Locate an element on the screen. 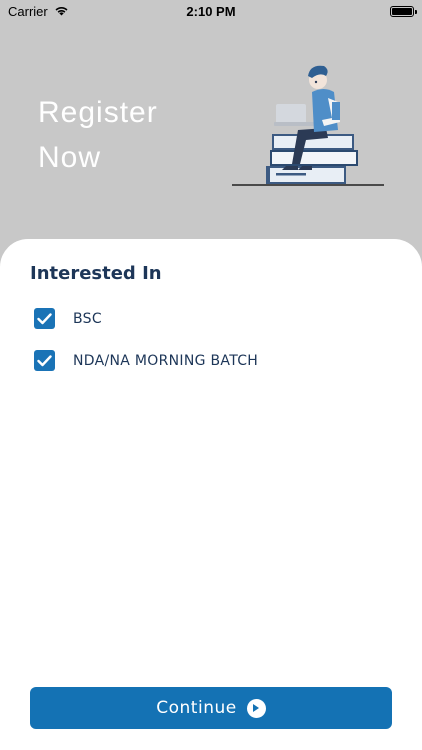 The image size is (422, 750). carrier-label: Carrier is located at coordinates (28, 11).